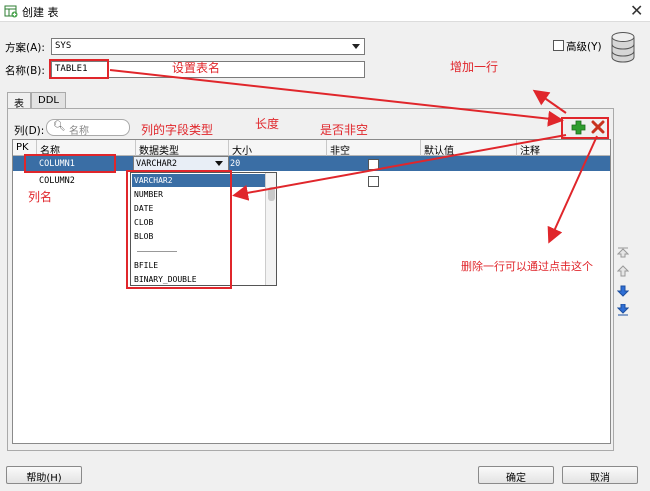  Describe the element at coordinates (57, 181) in the screenshot. I see `row2-name: COLUMN2` at that location.